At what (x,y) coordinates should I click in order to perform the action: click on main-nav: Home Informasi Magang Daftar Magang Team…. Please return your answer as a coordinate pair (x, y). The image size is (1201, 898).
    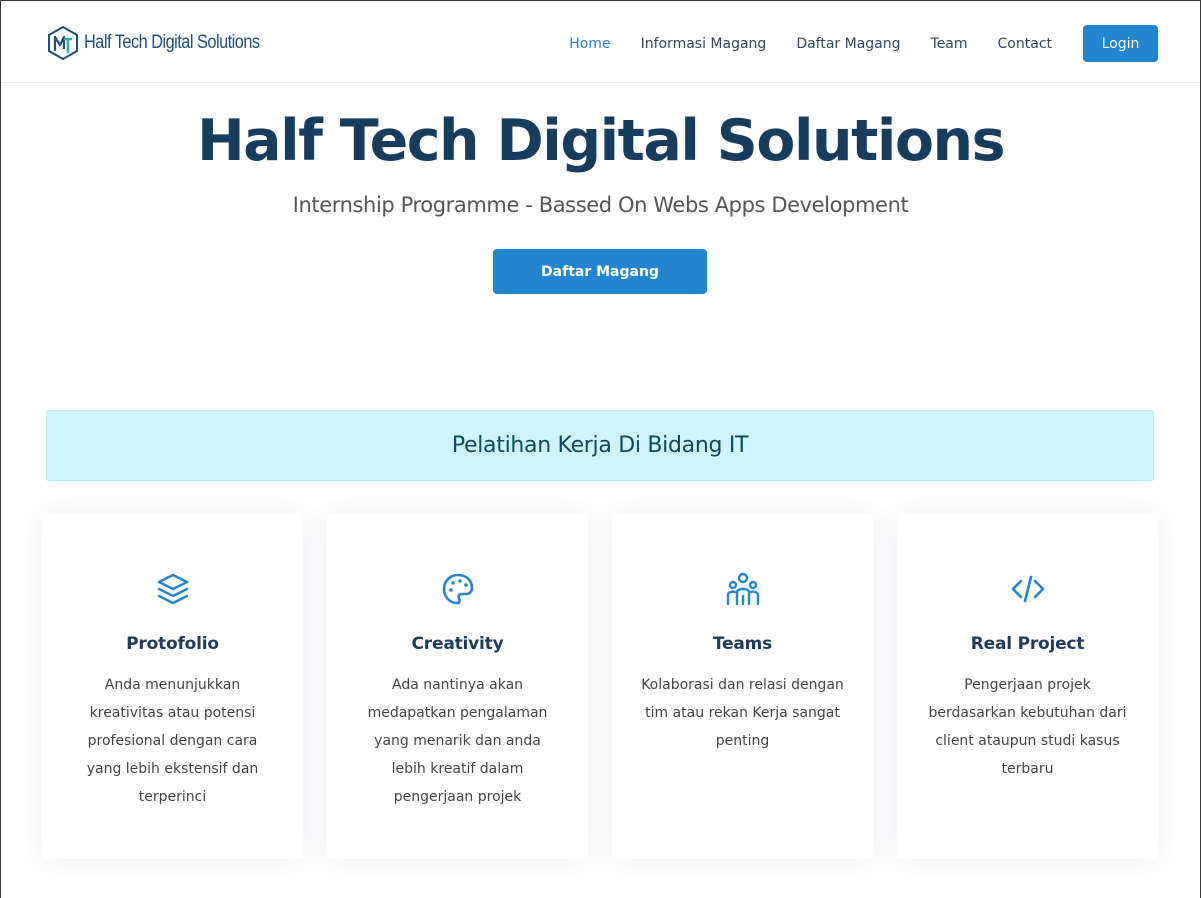
    Looking at the image, I should click on (863, 43).